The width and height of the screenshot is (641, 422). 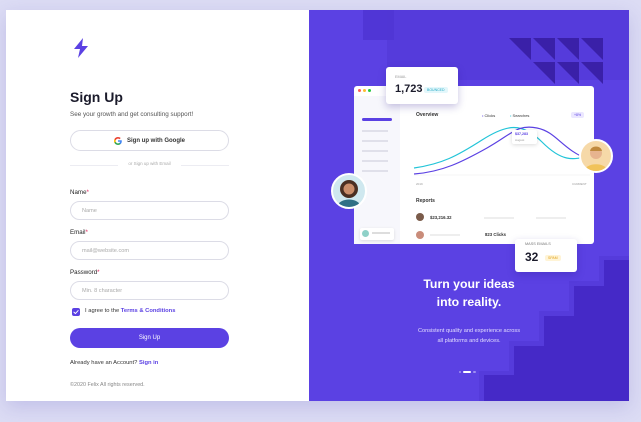 I want to click on password-label: Password*, so click(x=85, y=272).